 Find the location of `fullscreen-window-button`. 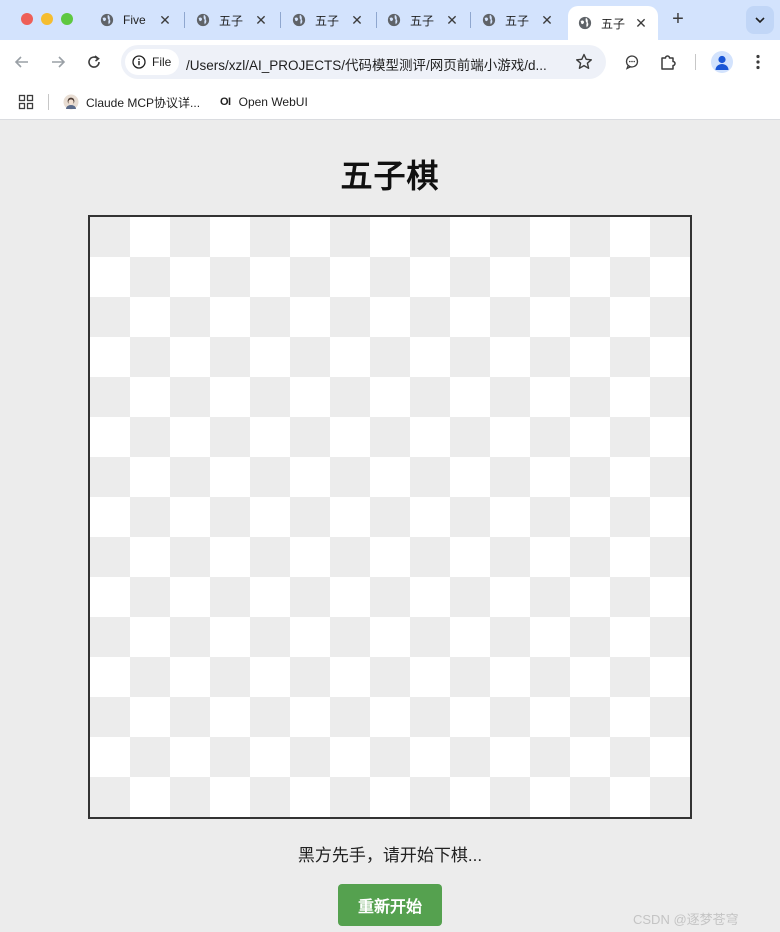

fullscreen-window-button is located at coordinates (67, 19).